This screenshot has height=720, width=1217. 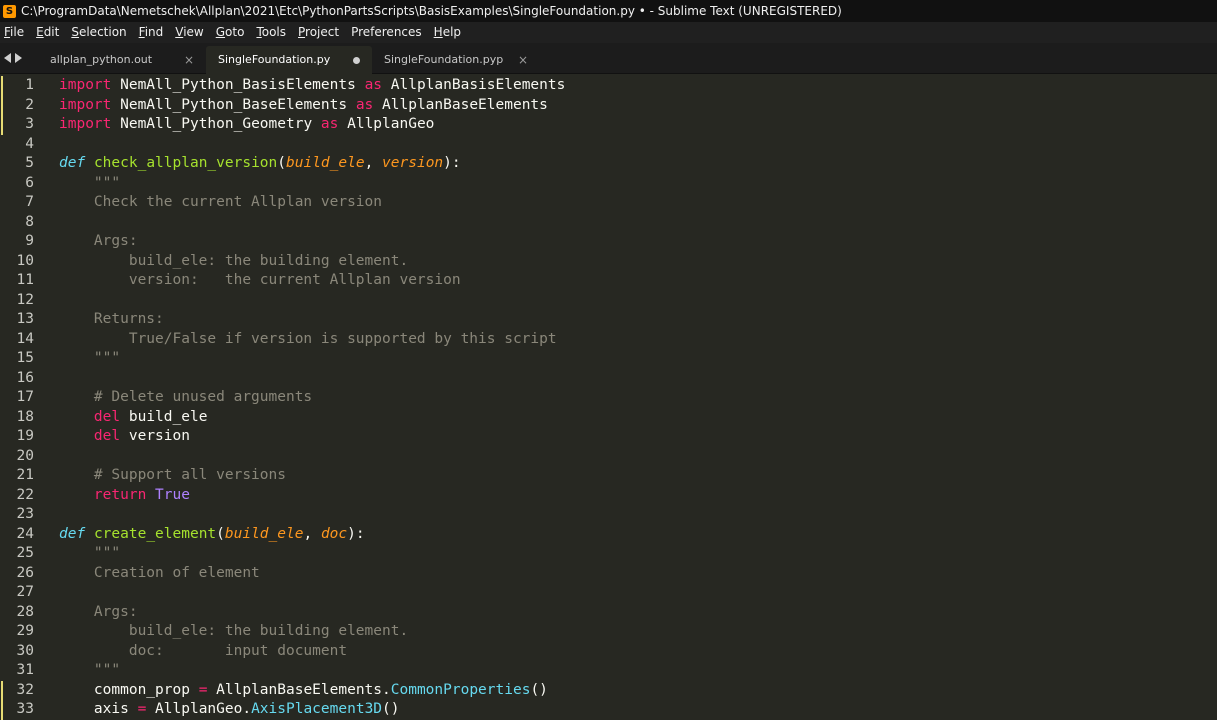 I want to click on tab-singlefoundation-py: SingleFoundation.py, so click(x=289, y=60).